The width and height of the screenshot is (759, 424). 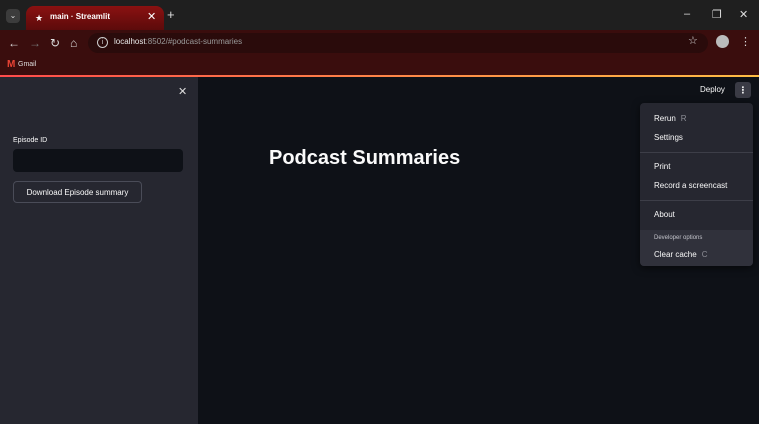 I want to click on browser-tab-active: ★ main · Streamlit ✕, so click(x=95, y=18).